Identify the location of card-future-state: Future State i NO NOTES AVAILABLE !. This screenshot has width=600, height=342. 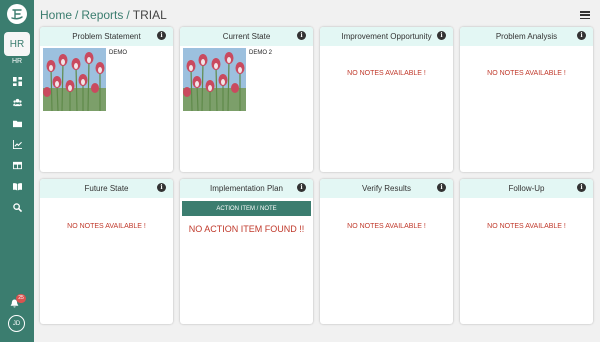
(106, 251).